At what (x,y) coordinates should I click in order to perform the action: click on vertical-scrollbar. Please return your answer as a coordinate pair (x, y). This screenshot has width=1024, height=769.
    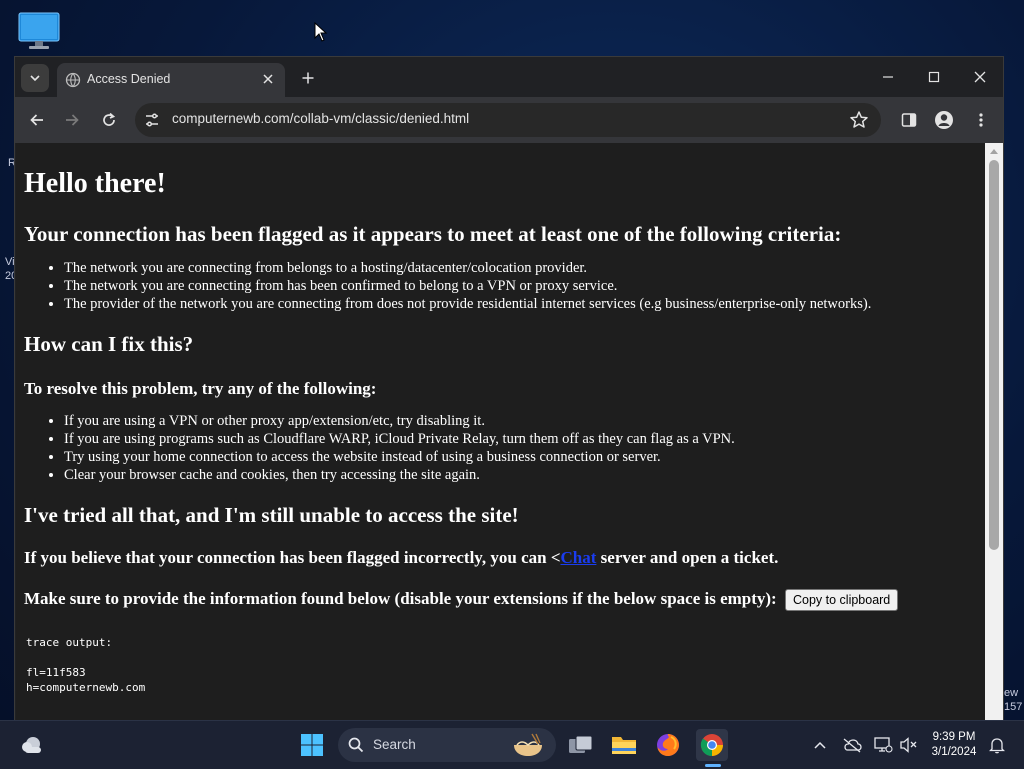
    Looking at the image, I should click on (994, 431).